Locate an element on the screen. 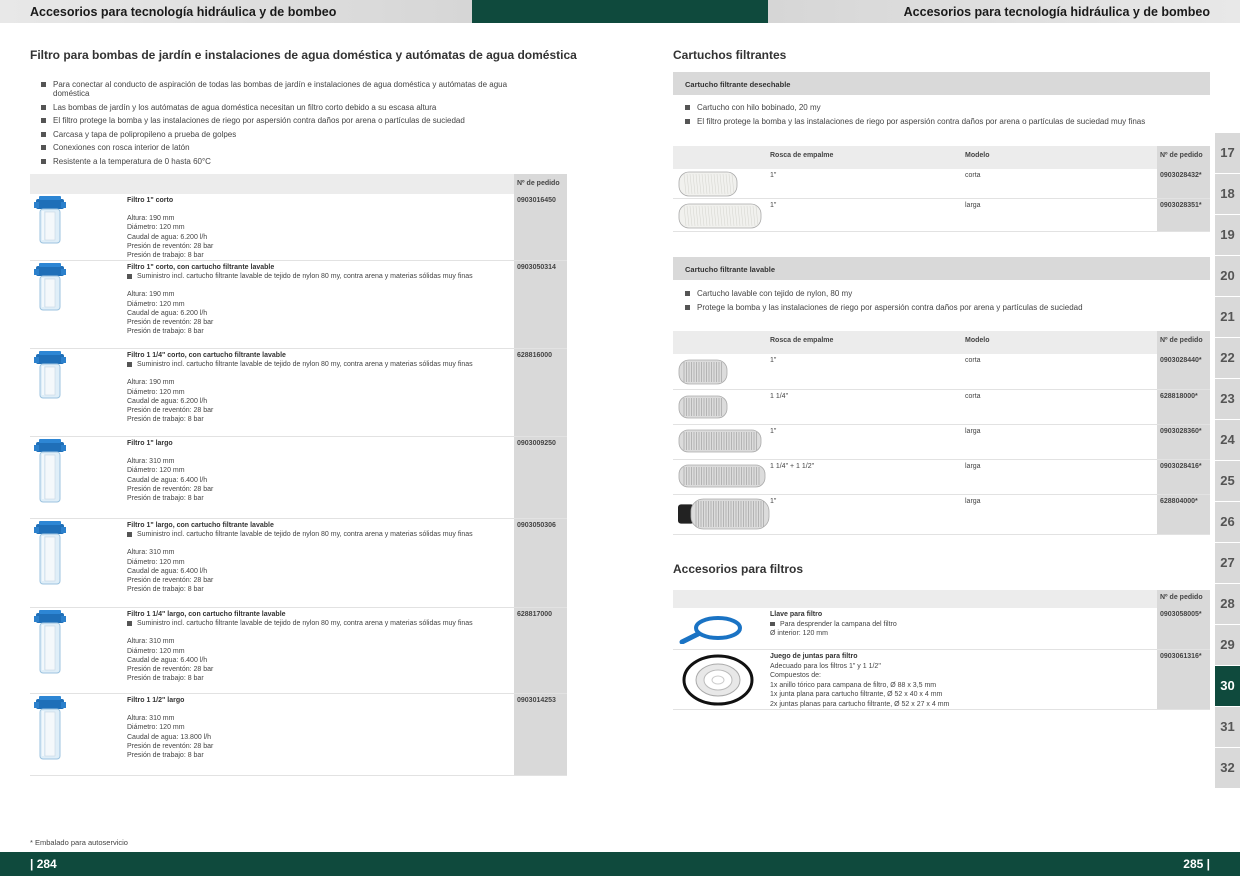  modelo-header: Modelo is located at coordinates (977, 155).